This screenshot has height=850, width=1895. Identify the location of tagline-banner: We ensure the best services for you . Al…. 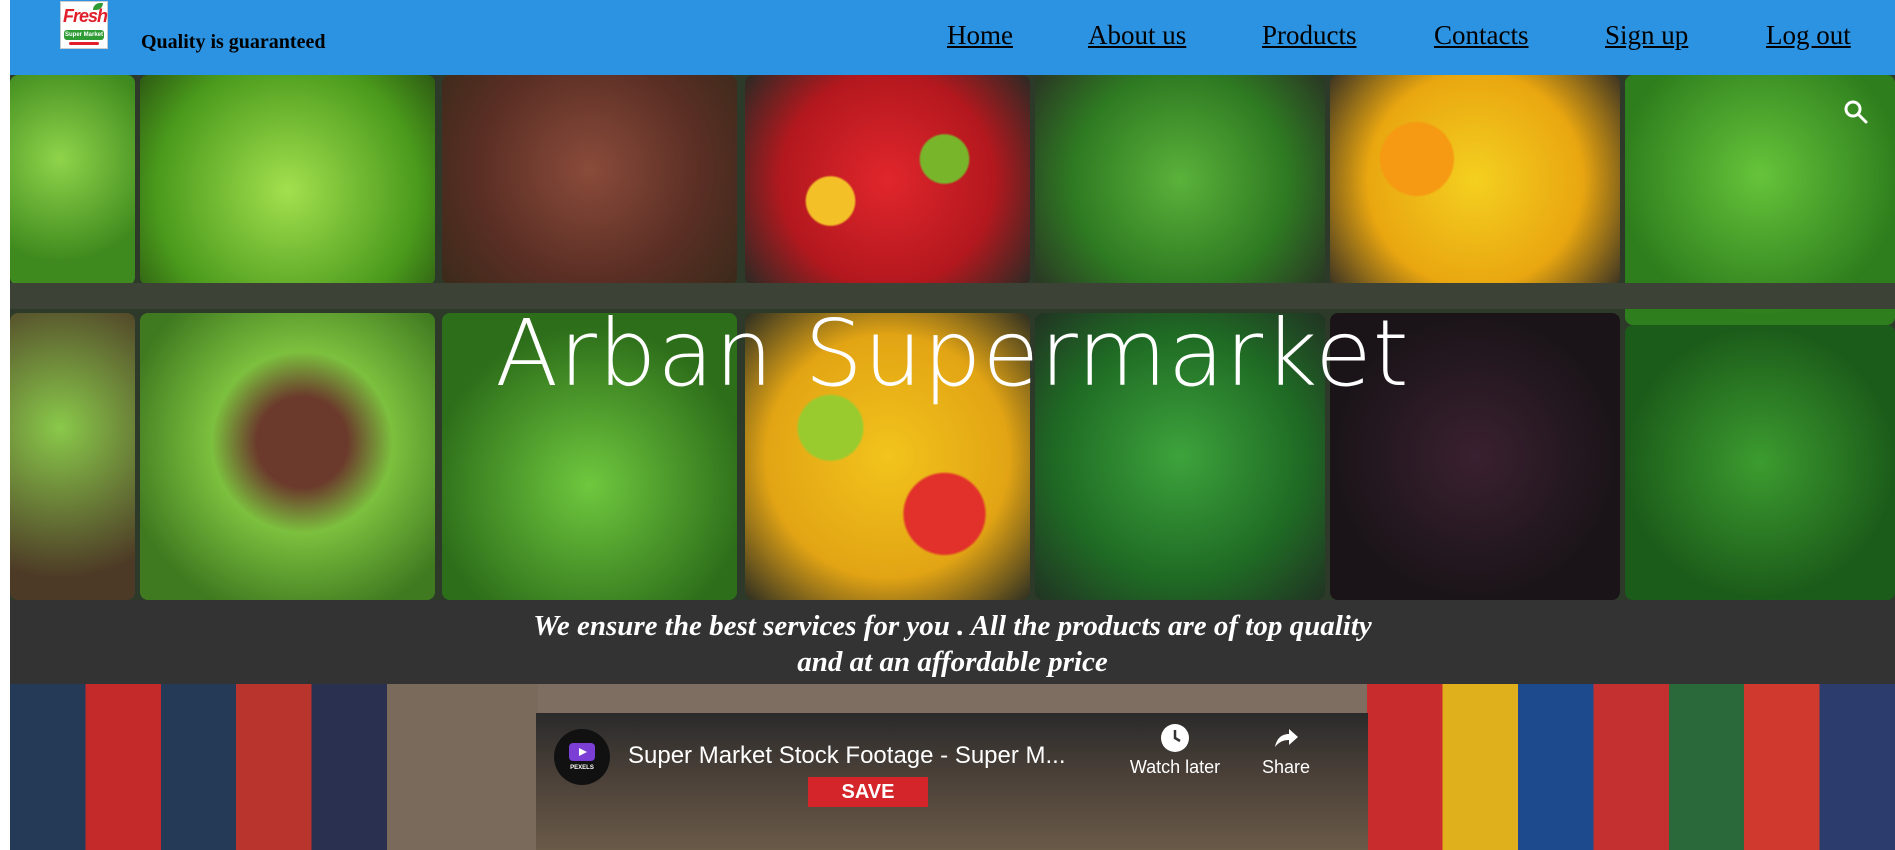
(952, 642).